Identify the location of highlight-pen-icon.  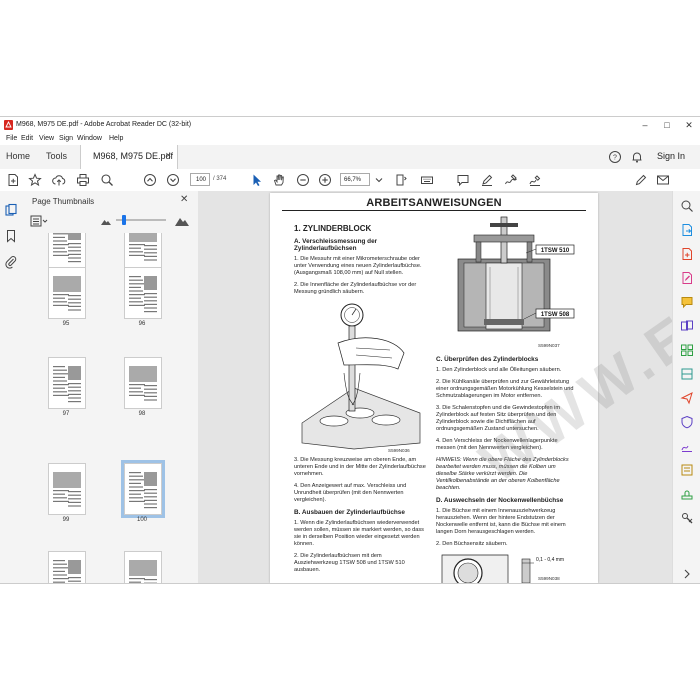
(487, 180).